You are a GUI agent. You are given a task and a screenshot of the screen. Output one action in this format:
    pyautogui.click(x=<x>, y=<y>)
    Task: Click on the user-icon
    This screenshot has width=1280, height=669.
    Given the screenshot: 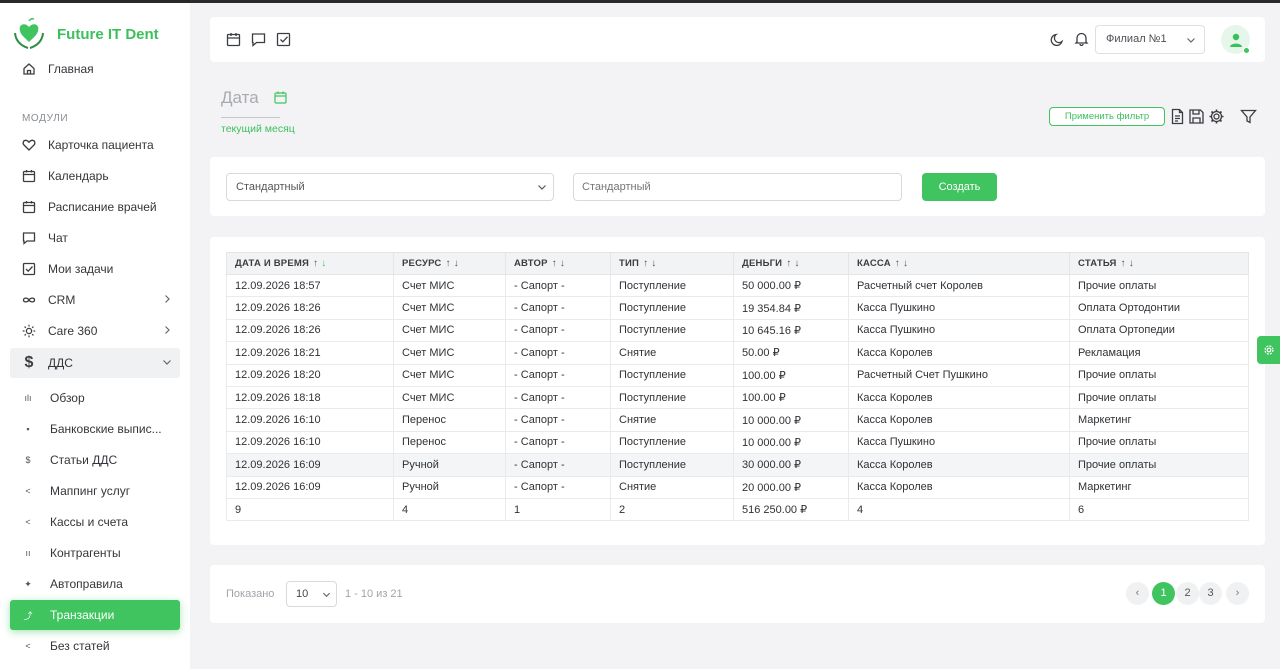 What is the action you would take?
    pyautogui.click(x=1235, y=40)
    